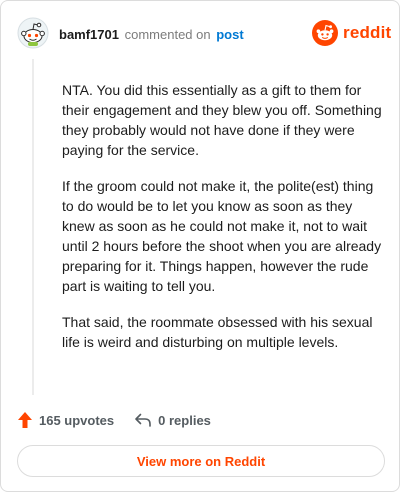 The image size is (400, 492). What do you see at coordinates (33, 33) in the screenshot?
I see `user-avatar-icon` at bounding box center [33, 33].